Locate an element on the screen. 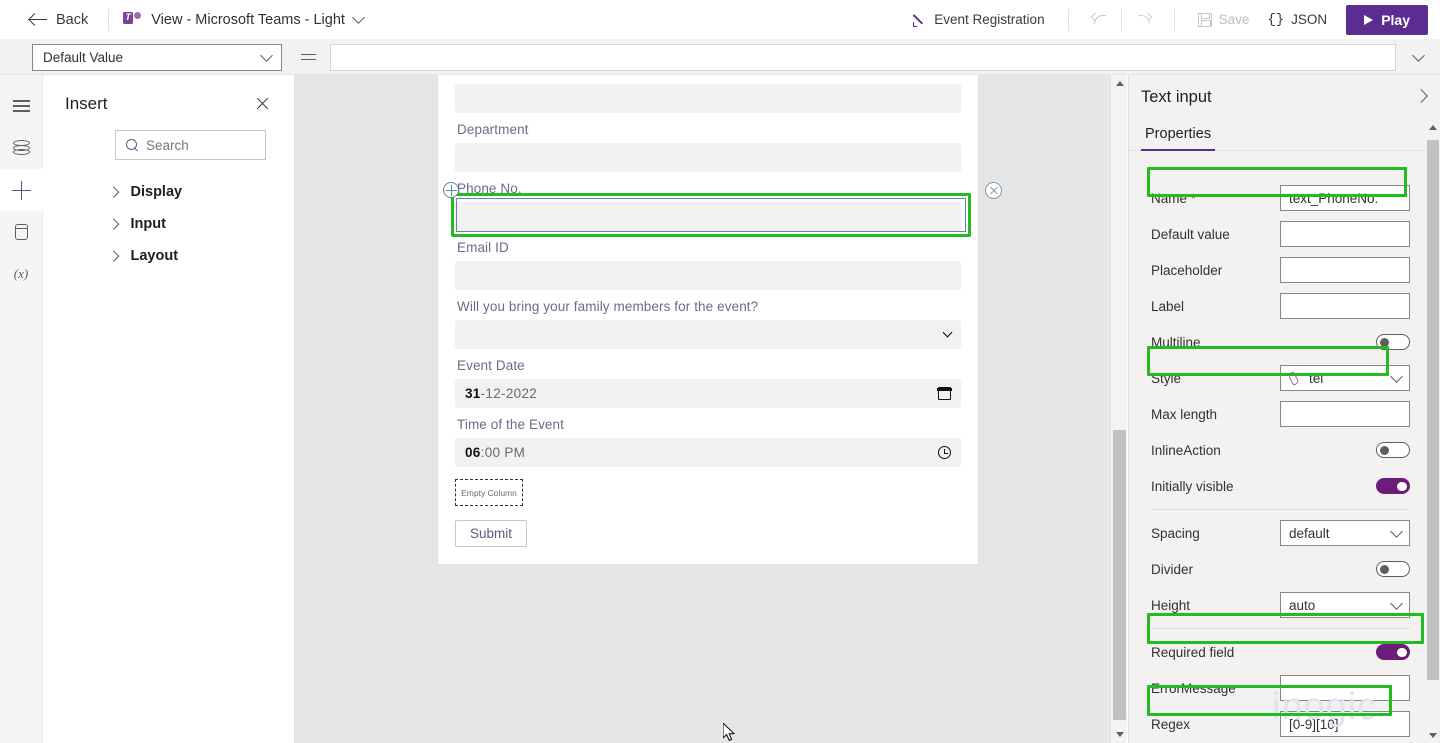  save-button: Save is located at coordinates (1224, 20).